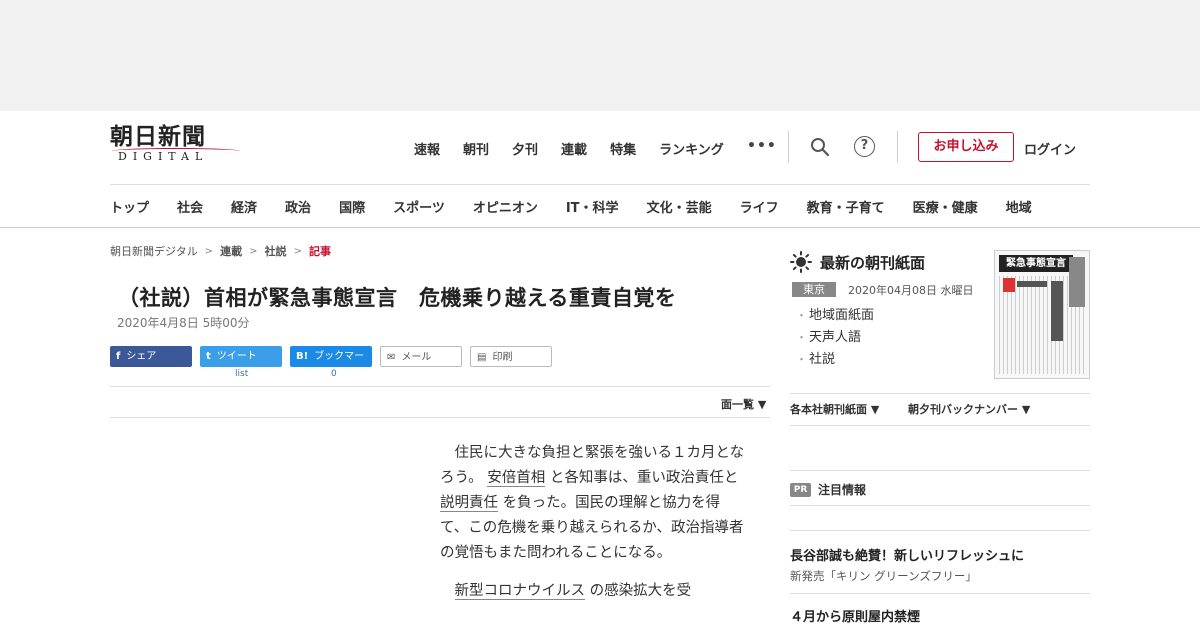 Image resolution: width=1200 pixels, height=630 pixels. Describe the element at coordinates (427, 148) in the screenshot. I see `nav-sokuho: 速報` at that location.